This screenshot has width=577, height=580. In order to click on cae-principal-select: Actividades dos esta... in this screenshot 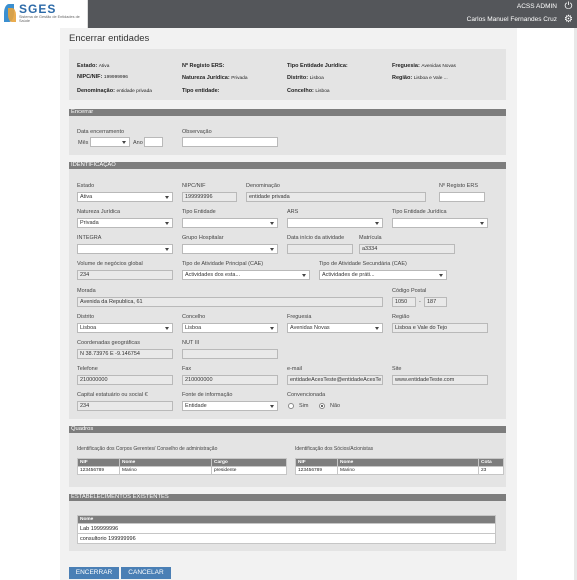, I will do `click(246, 275)`.